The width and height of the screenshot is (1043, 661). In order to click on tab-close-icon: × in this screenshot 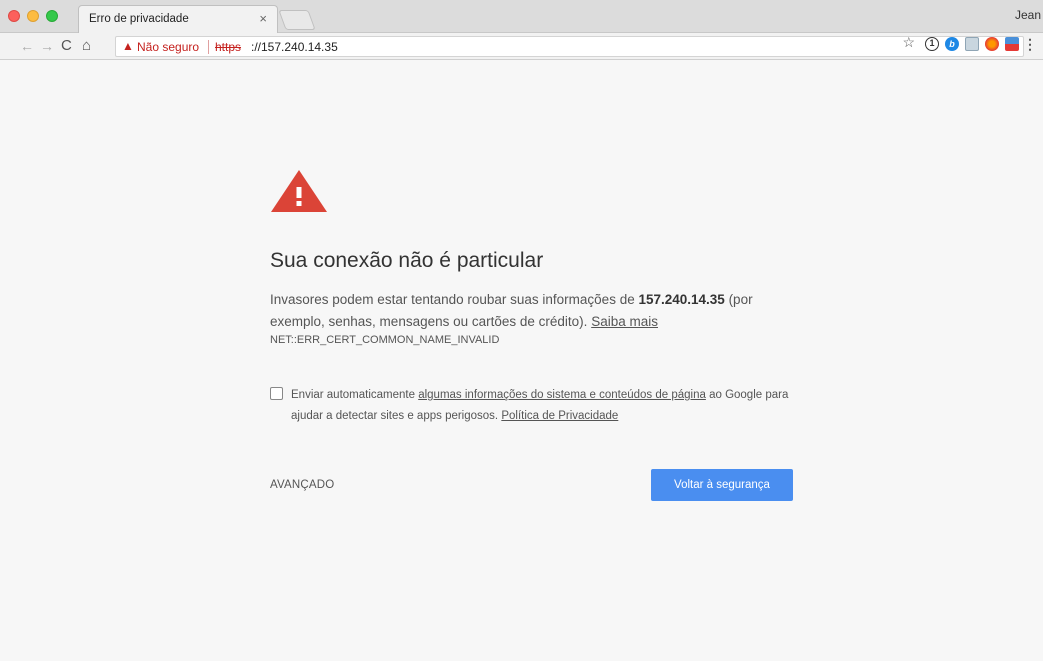, I will do `click(263, 18)`.